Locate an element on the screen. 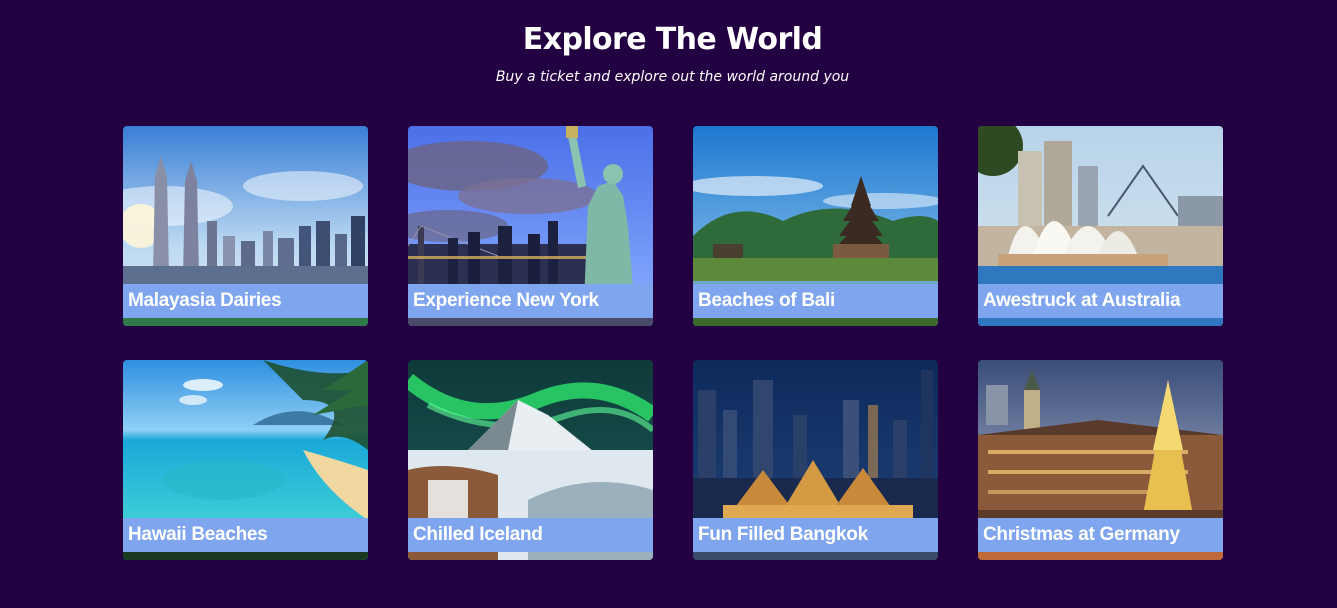 This screenshot has width=1337, height=608. destination-card-malaysia: Malayasia Dairies is located at coordinates (245, 226).